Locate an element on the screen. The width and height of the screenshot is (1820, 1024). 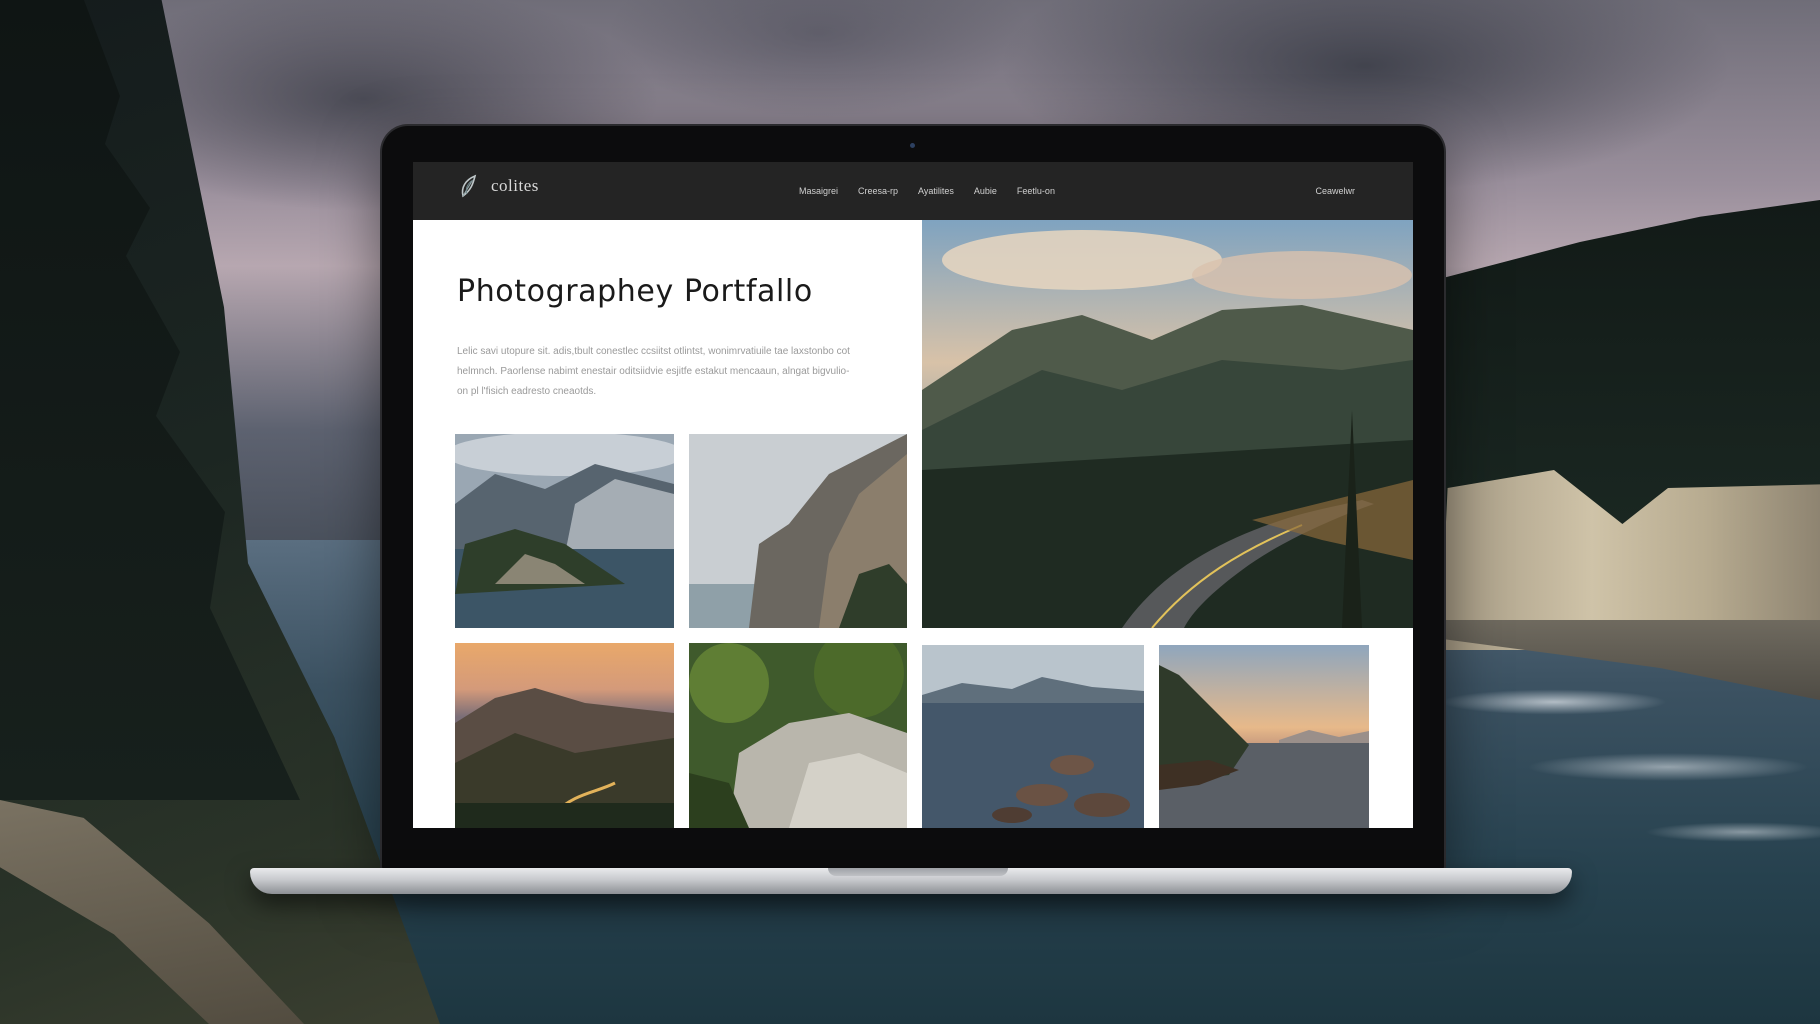
mossy-rocks-photo is located at coordinates (798, 735).